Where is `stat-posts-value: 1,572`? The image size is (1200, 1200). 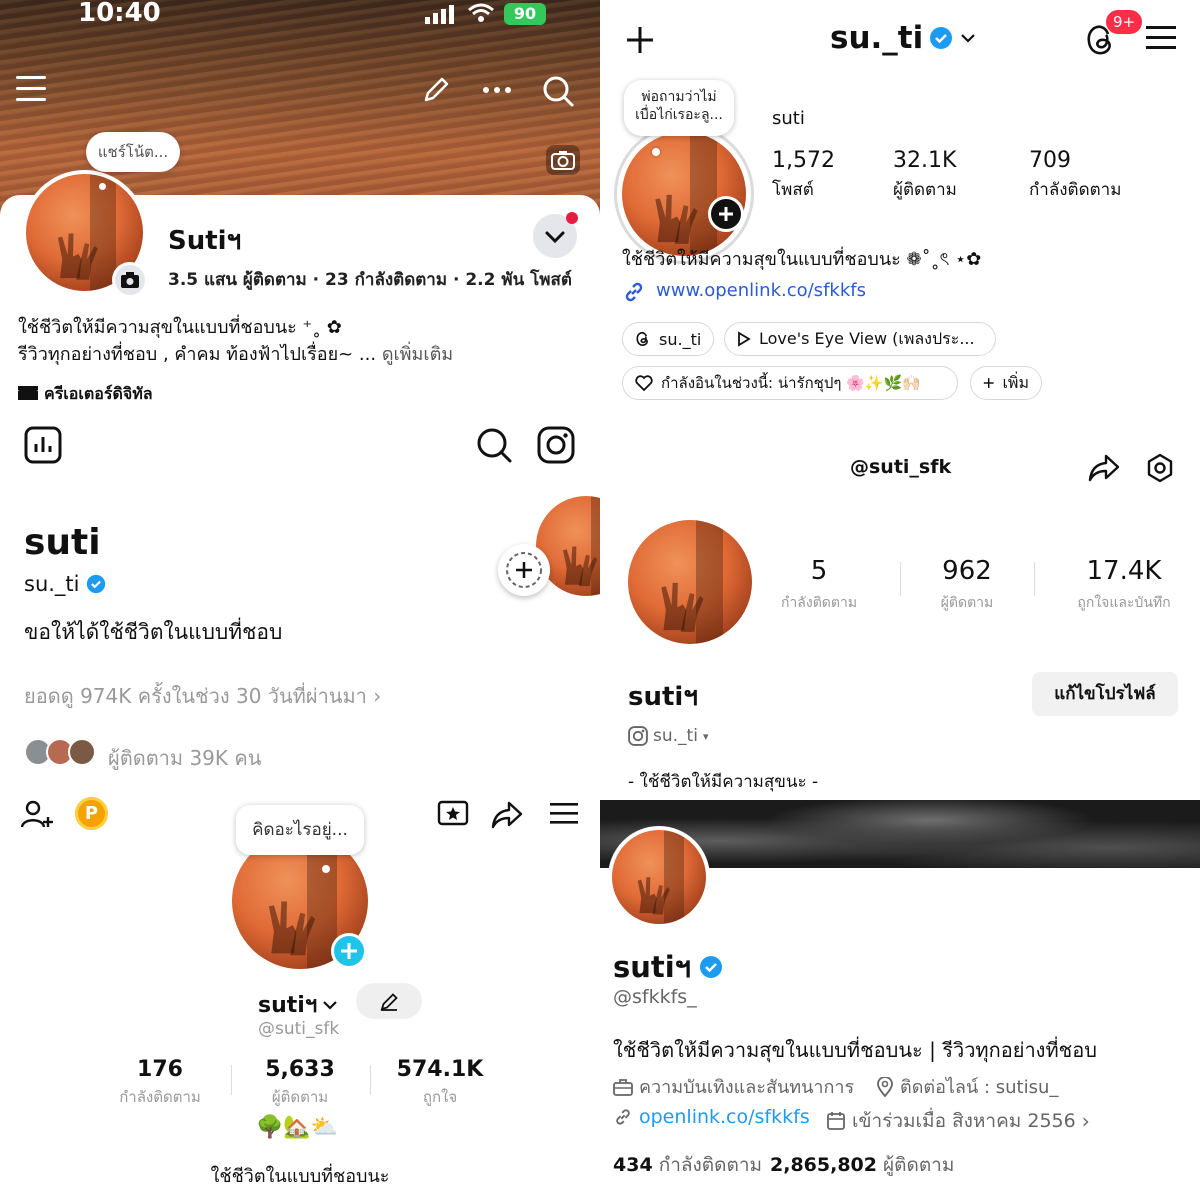 stat-posts-value: 1,572 is located at coordinates (803, 160).